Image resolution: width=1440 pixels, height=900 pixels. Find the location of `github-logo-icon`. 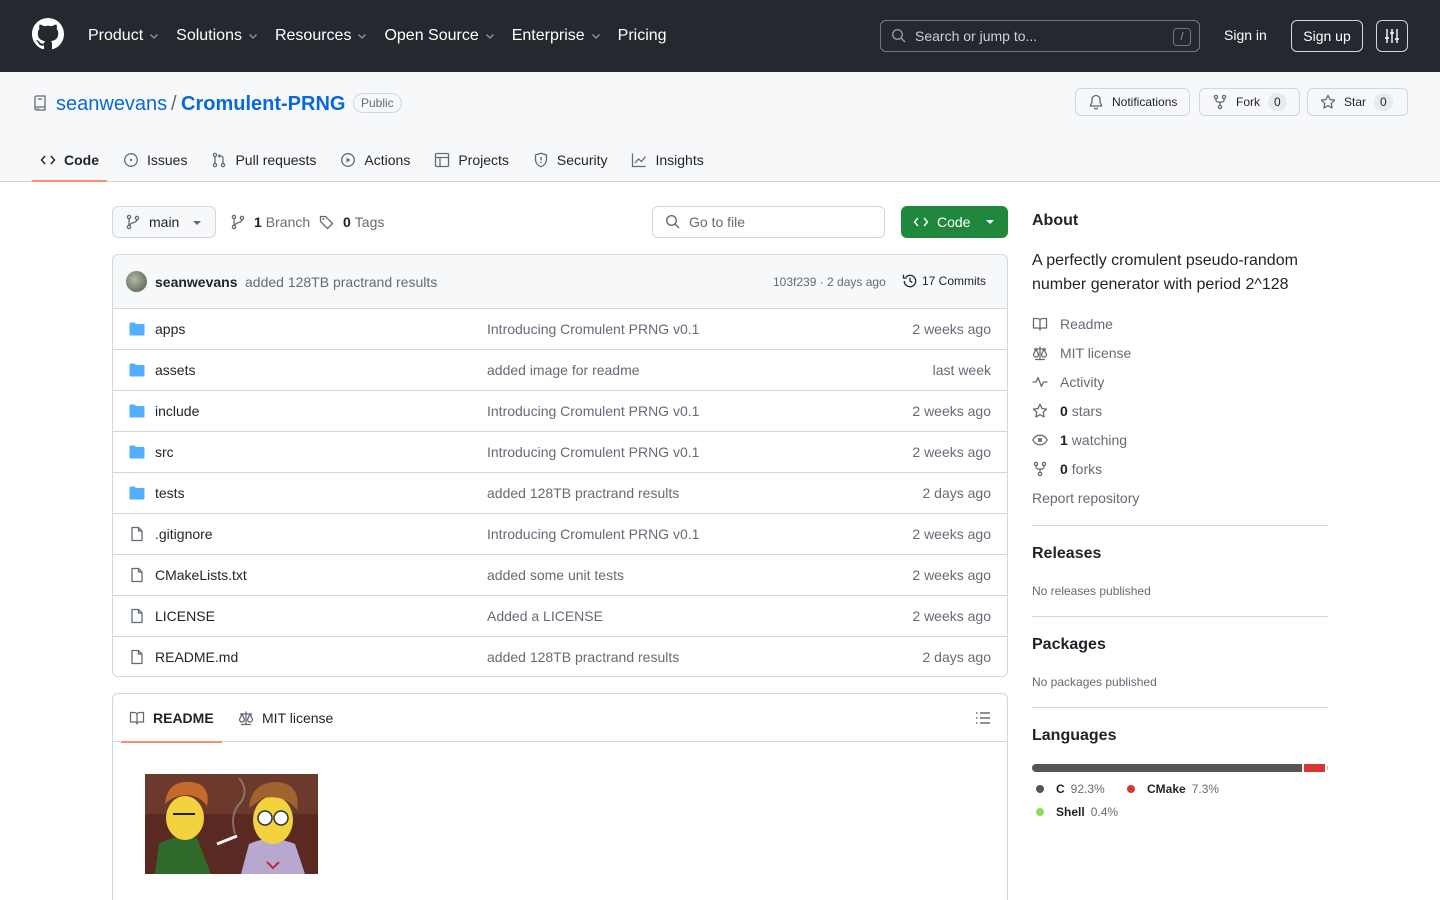

github-logo-icon is located at coordinates (48, 34).